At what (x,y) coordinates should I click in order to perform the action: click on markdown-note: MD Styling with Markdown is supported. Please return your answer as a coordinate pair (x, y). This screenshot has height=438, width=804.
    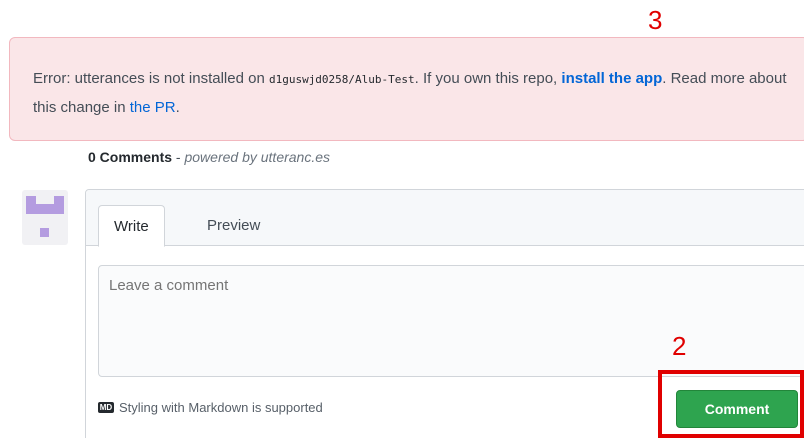
    Looking at the image, I should click on (210, 407).